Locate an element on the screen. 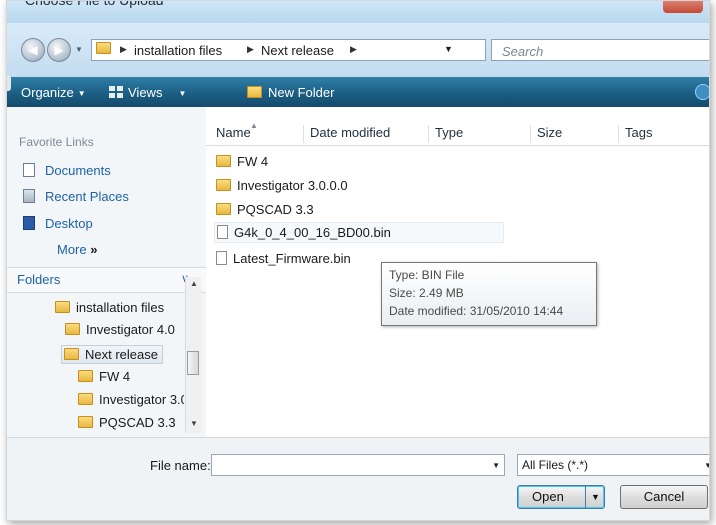 The height and width of the screenshot is (525, 716). column-header-label: Date modified is located at coordinates (350, 132).